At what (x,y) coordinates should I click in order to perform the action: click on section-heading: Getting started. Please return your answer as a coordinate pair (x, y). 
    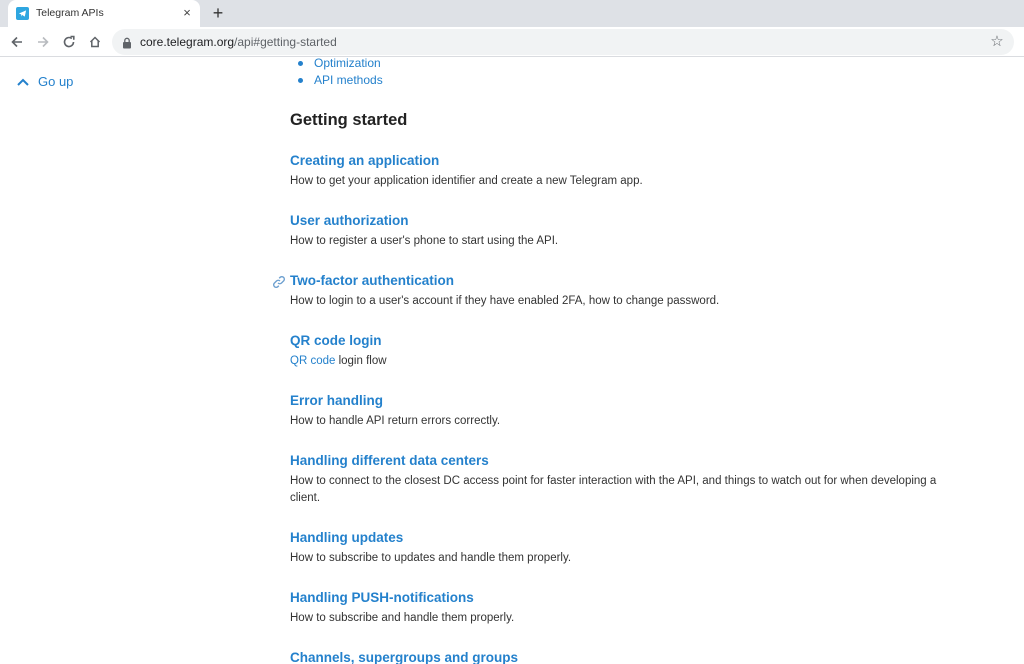
    Looking at the image, I should click on (349, 120).